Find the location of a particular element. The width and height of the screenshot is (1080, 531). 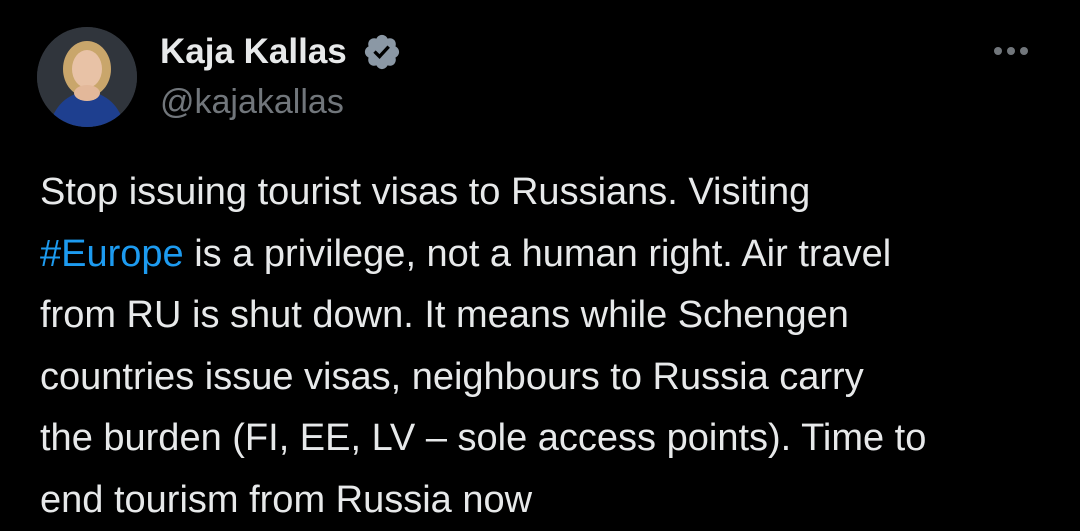

hashtag-link: #Europe is located at coordinates (112, 254).